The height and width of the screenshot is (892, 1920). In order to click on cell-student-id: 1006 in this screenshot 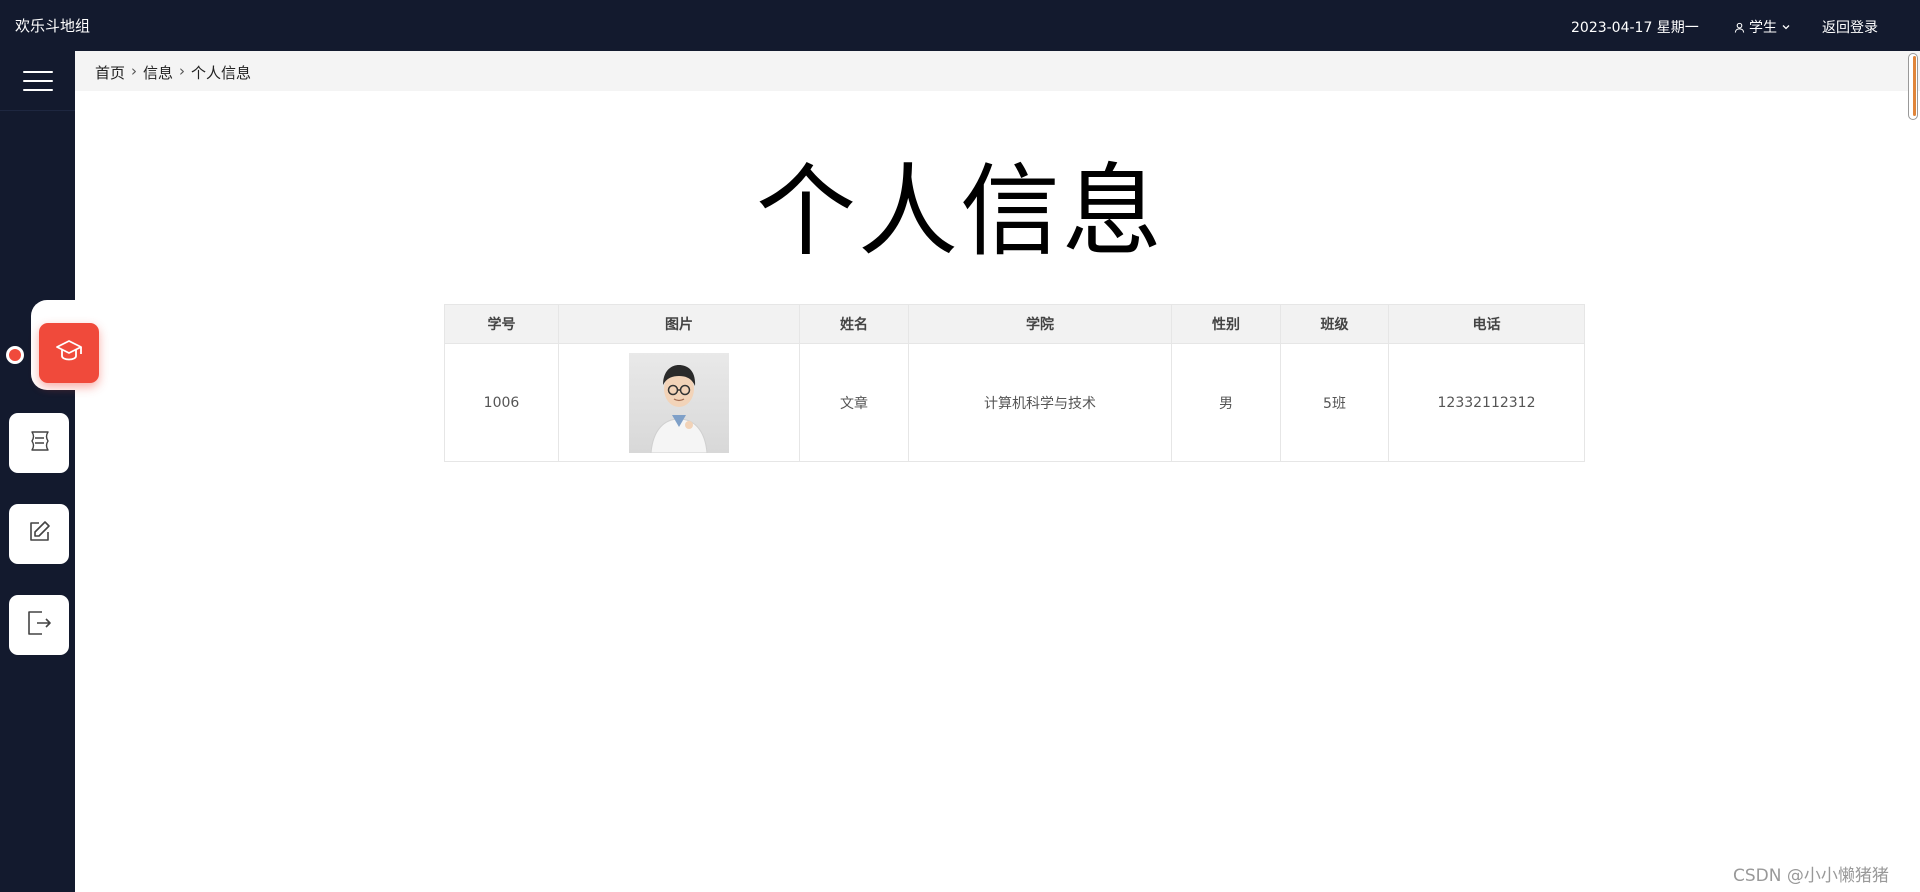, I will do `click(501, 402)`.